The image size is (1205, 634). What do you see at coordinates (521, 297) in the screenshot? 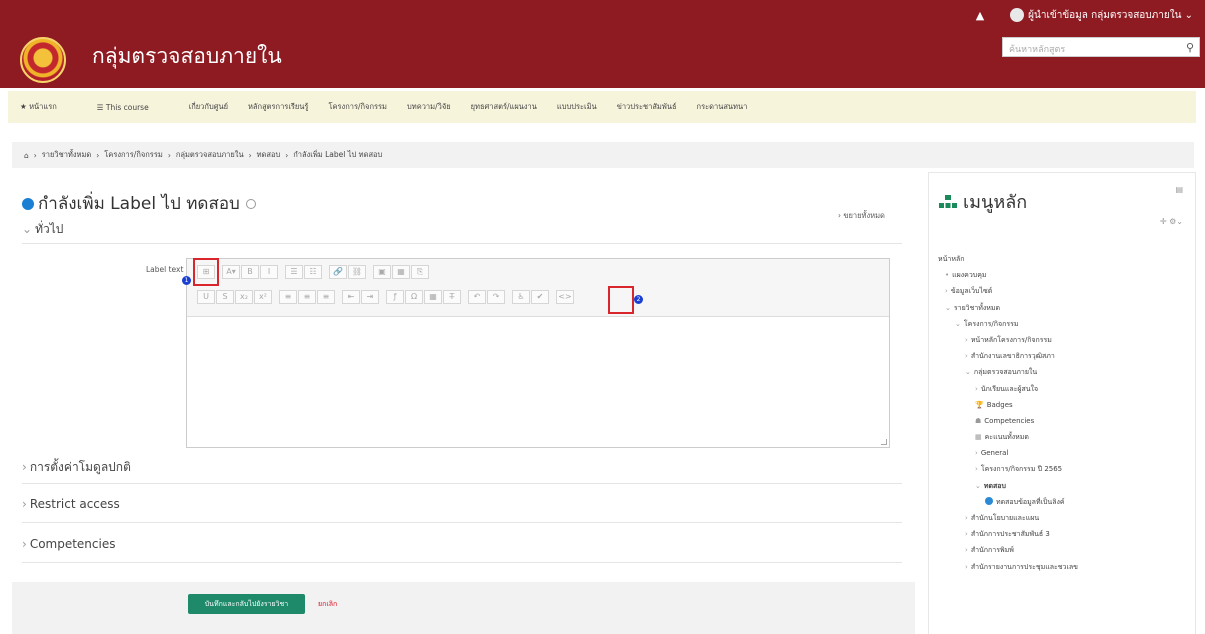
I see `editor-tool-button: ♿` at bounding box center [521, 297].